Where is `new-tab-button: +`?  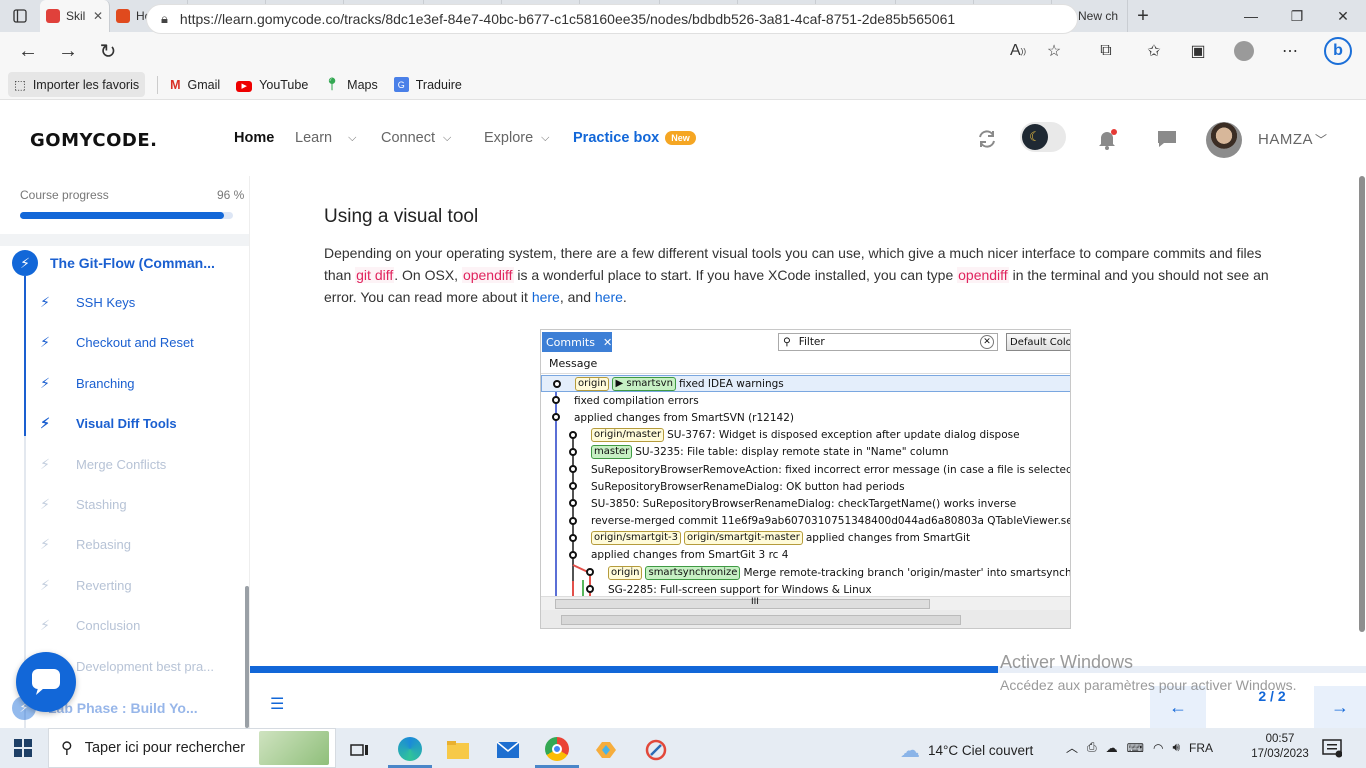
new-tab-button: + is located at coordinates (1143, 16).